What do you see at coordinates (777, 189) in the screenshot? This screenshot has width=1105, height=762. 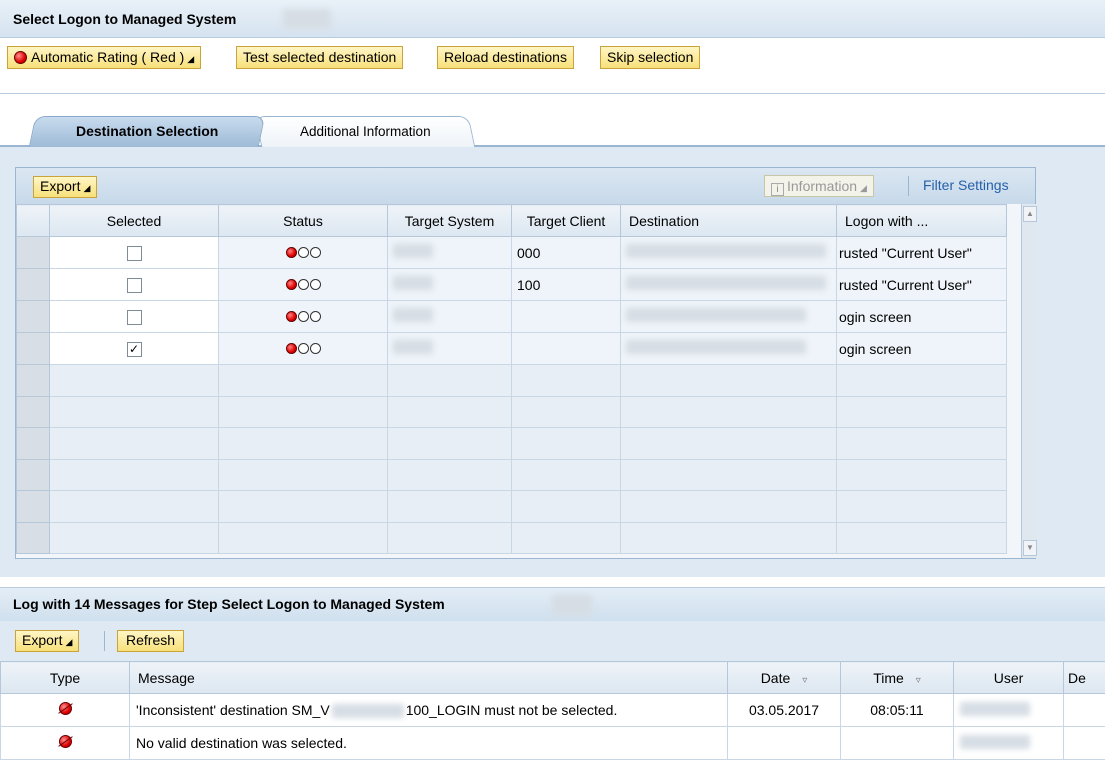 I see `info-icon: i` at bounding box center [777, 189].